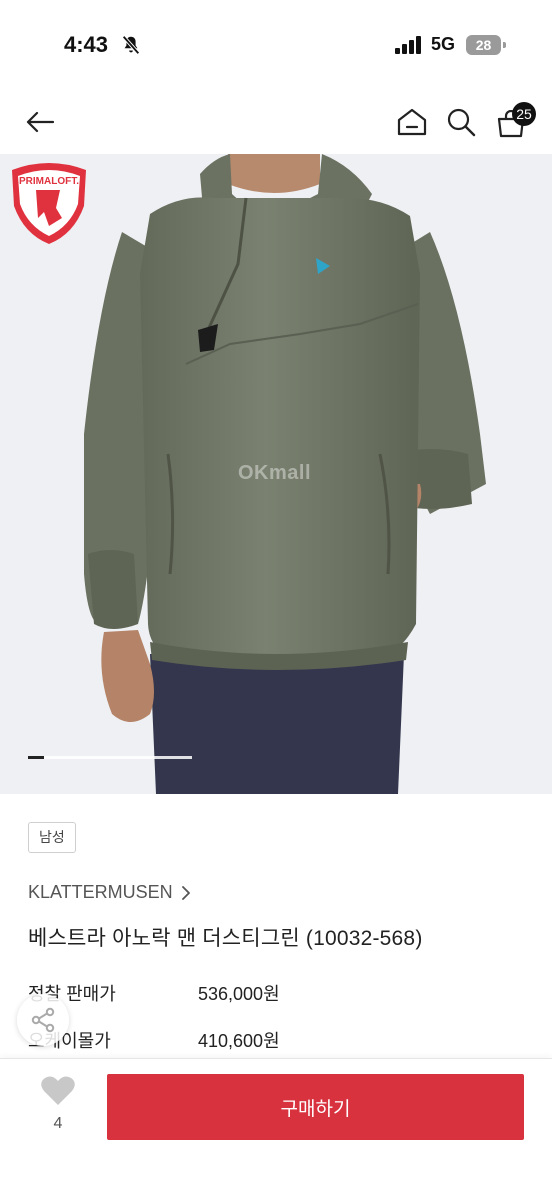 This screenshot has width=552, height=1200. Describe the element at coordinates (86, 44) in the screenshot. I see `status-time: 4:43` at that location.